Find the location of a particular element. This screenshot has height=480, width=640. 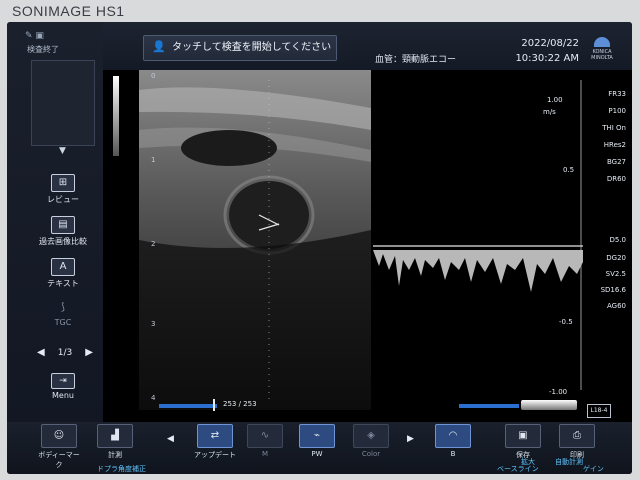

param: HRes2 is located at coordinates (614, 145).